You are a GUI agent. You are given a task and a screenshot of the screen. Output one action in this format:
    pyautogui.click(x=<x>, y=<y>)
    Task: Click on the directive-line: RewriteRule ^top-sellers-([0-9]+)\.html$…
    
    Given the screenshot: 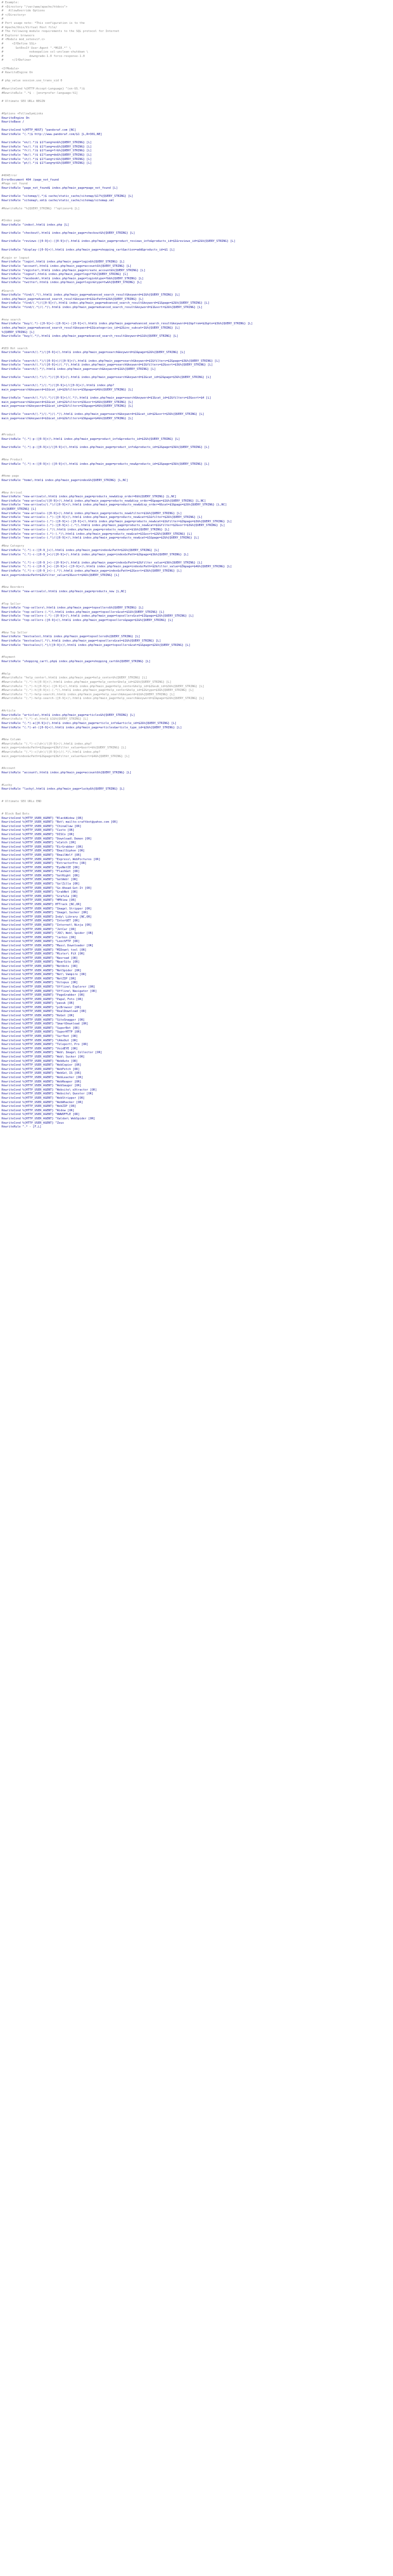 What is the action you would take?
    pyautogui.click(x=87, y=621)
    